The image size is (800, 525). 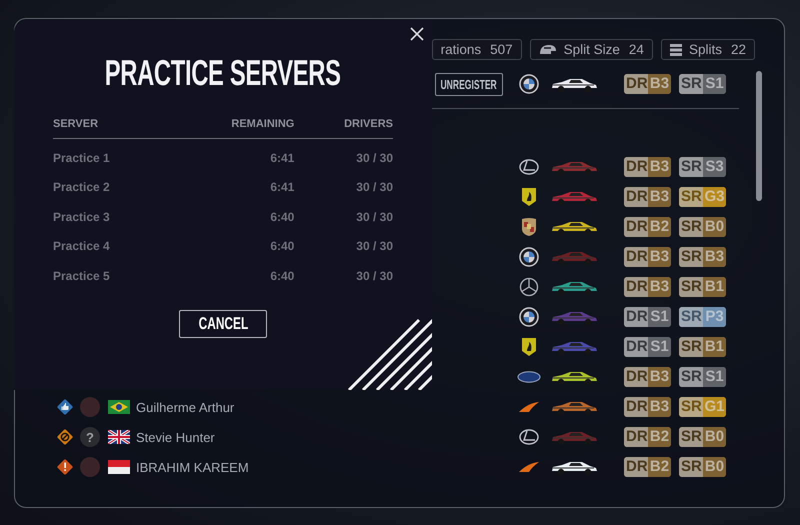 I want to click on server-name: Practice 3, so click(x=82, y=217).